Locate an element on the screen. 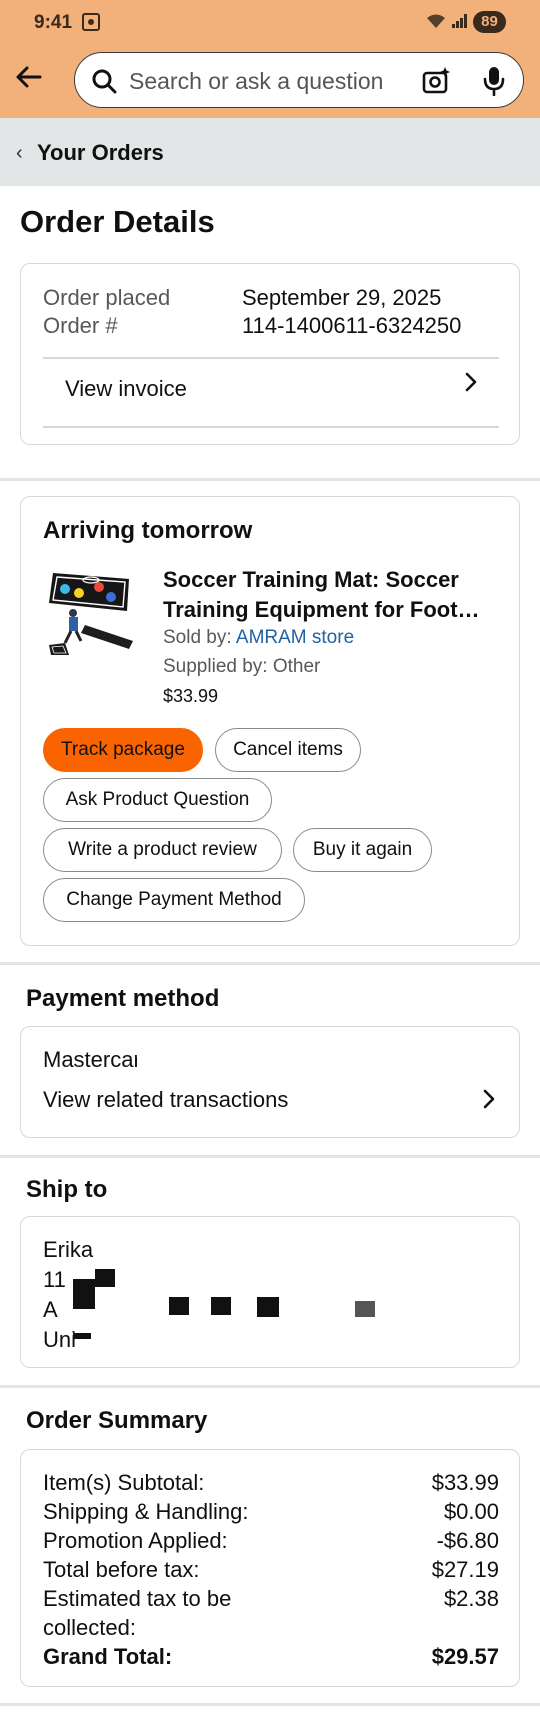 The width and height of the screenshot is (540, 1720). back-arrow-icon is located at coordinates (29, 77).